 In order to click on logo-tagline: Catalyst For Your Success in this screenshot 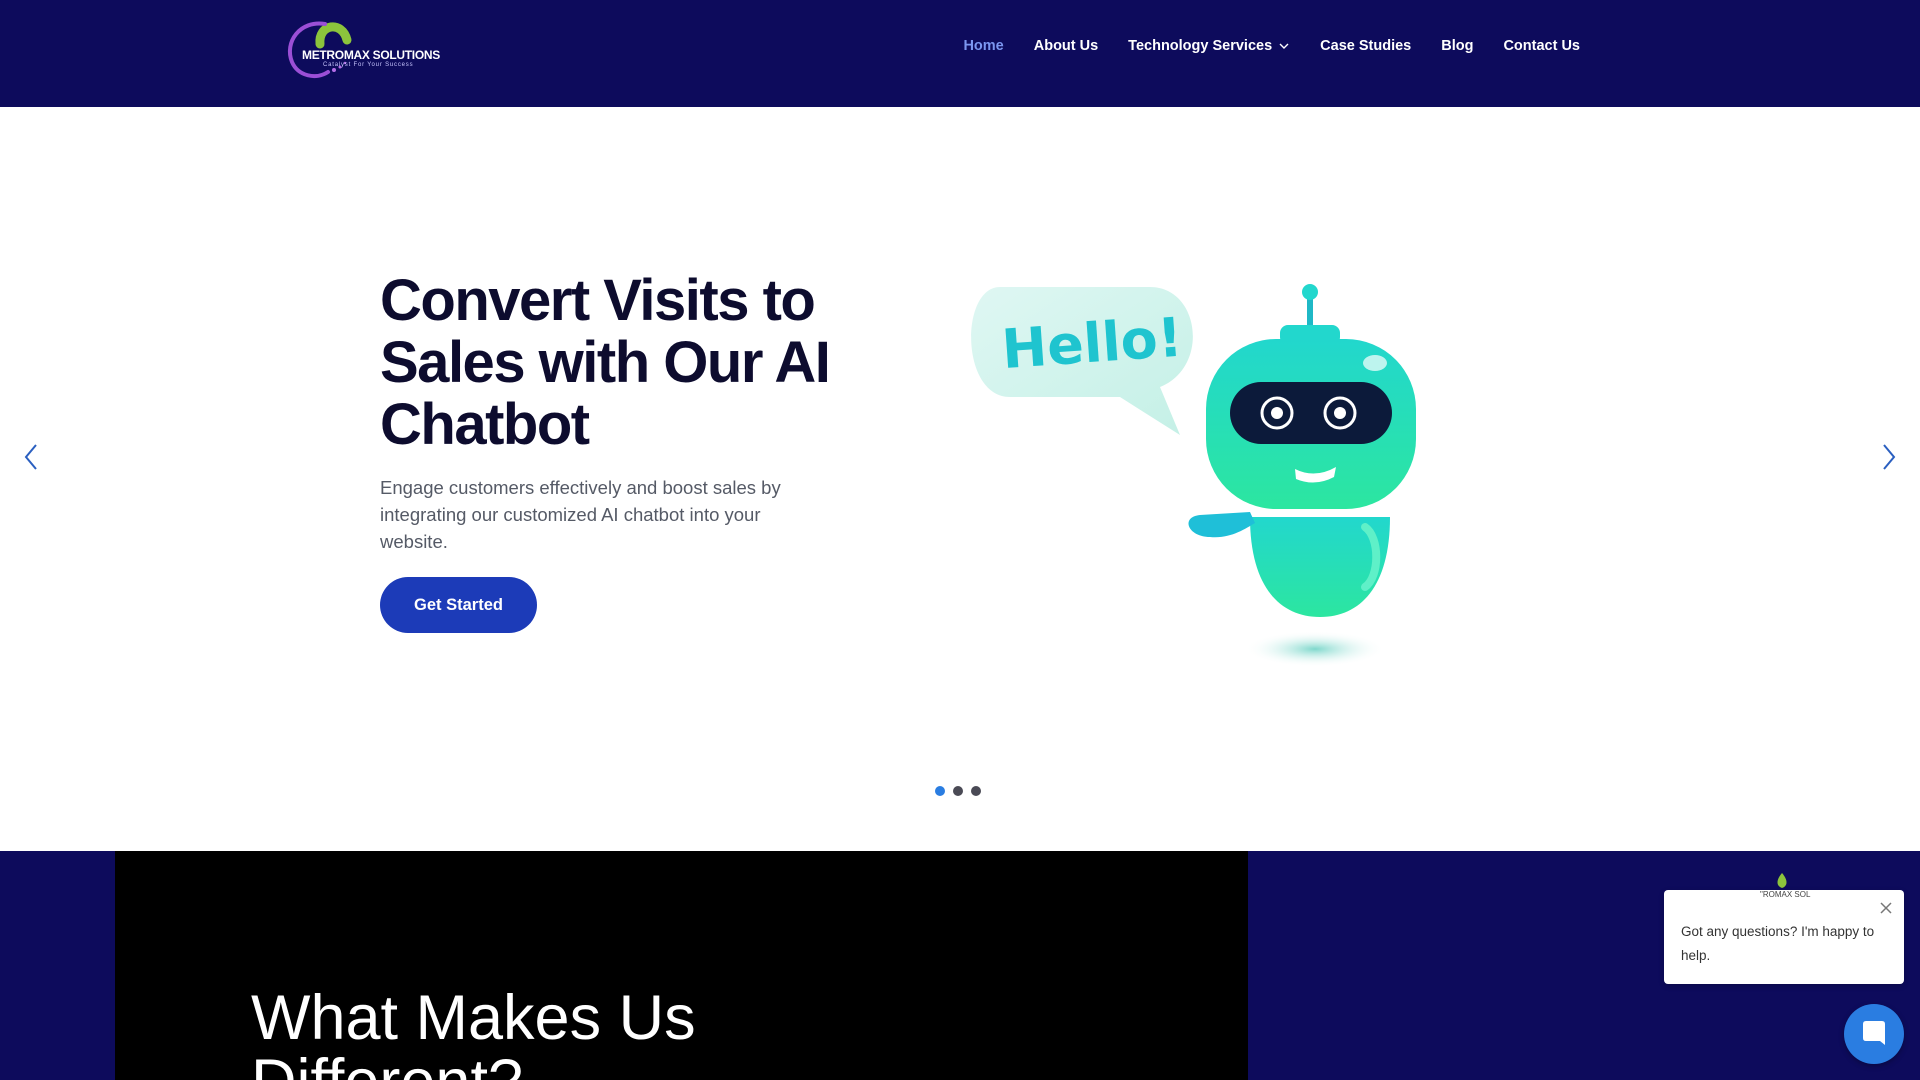, I will do `click(368, 65)`.